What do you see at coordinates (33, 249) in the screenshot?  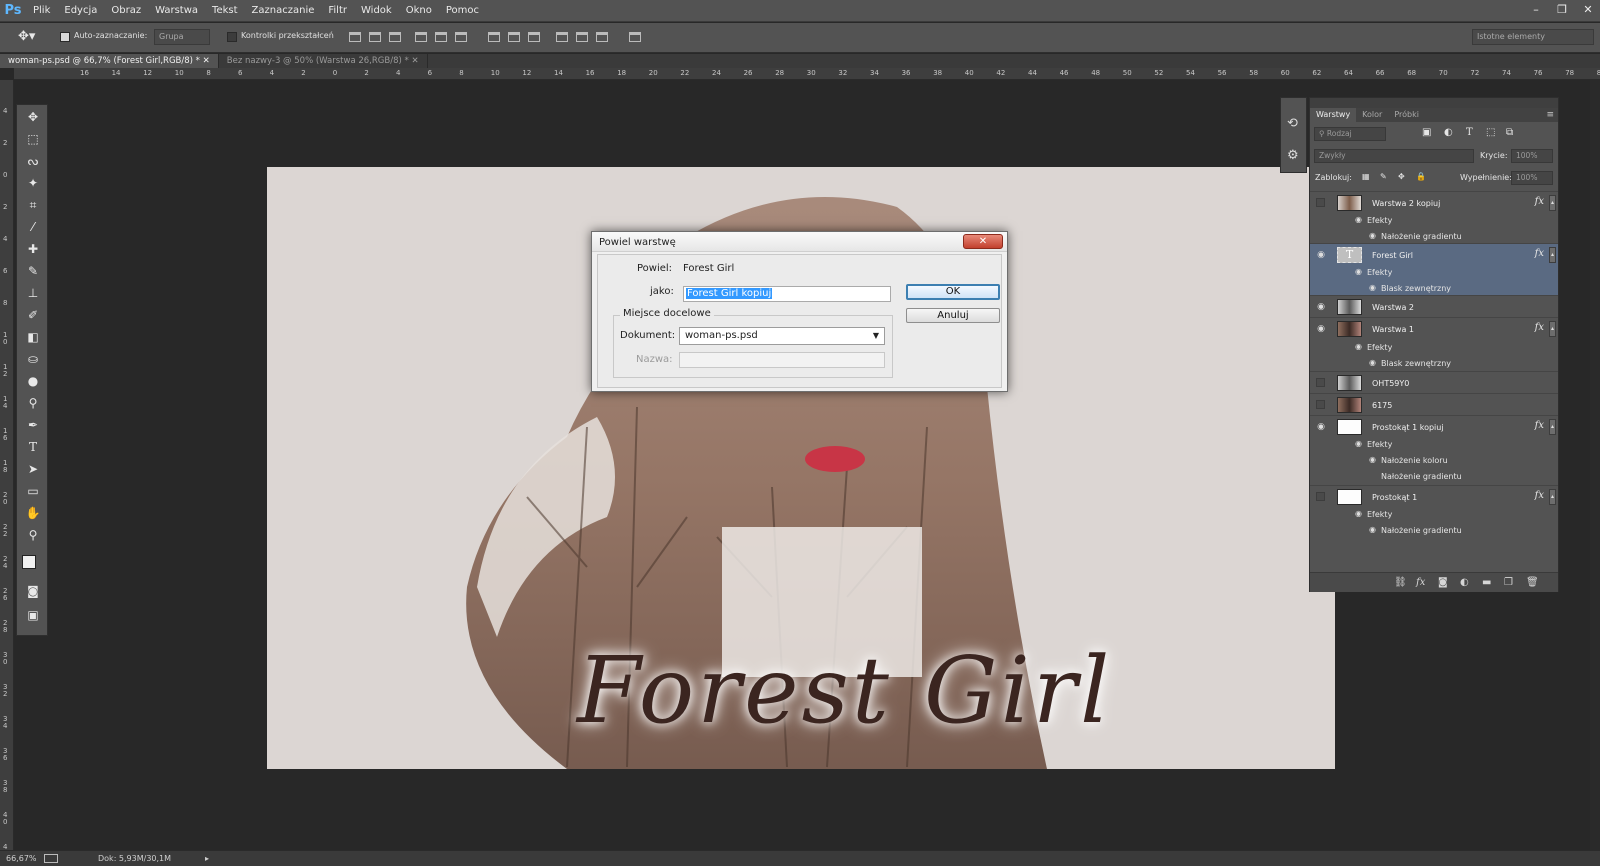 I see `healing-brush-tool-icon: ✚` at bounding box center [33, 249].